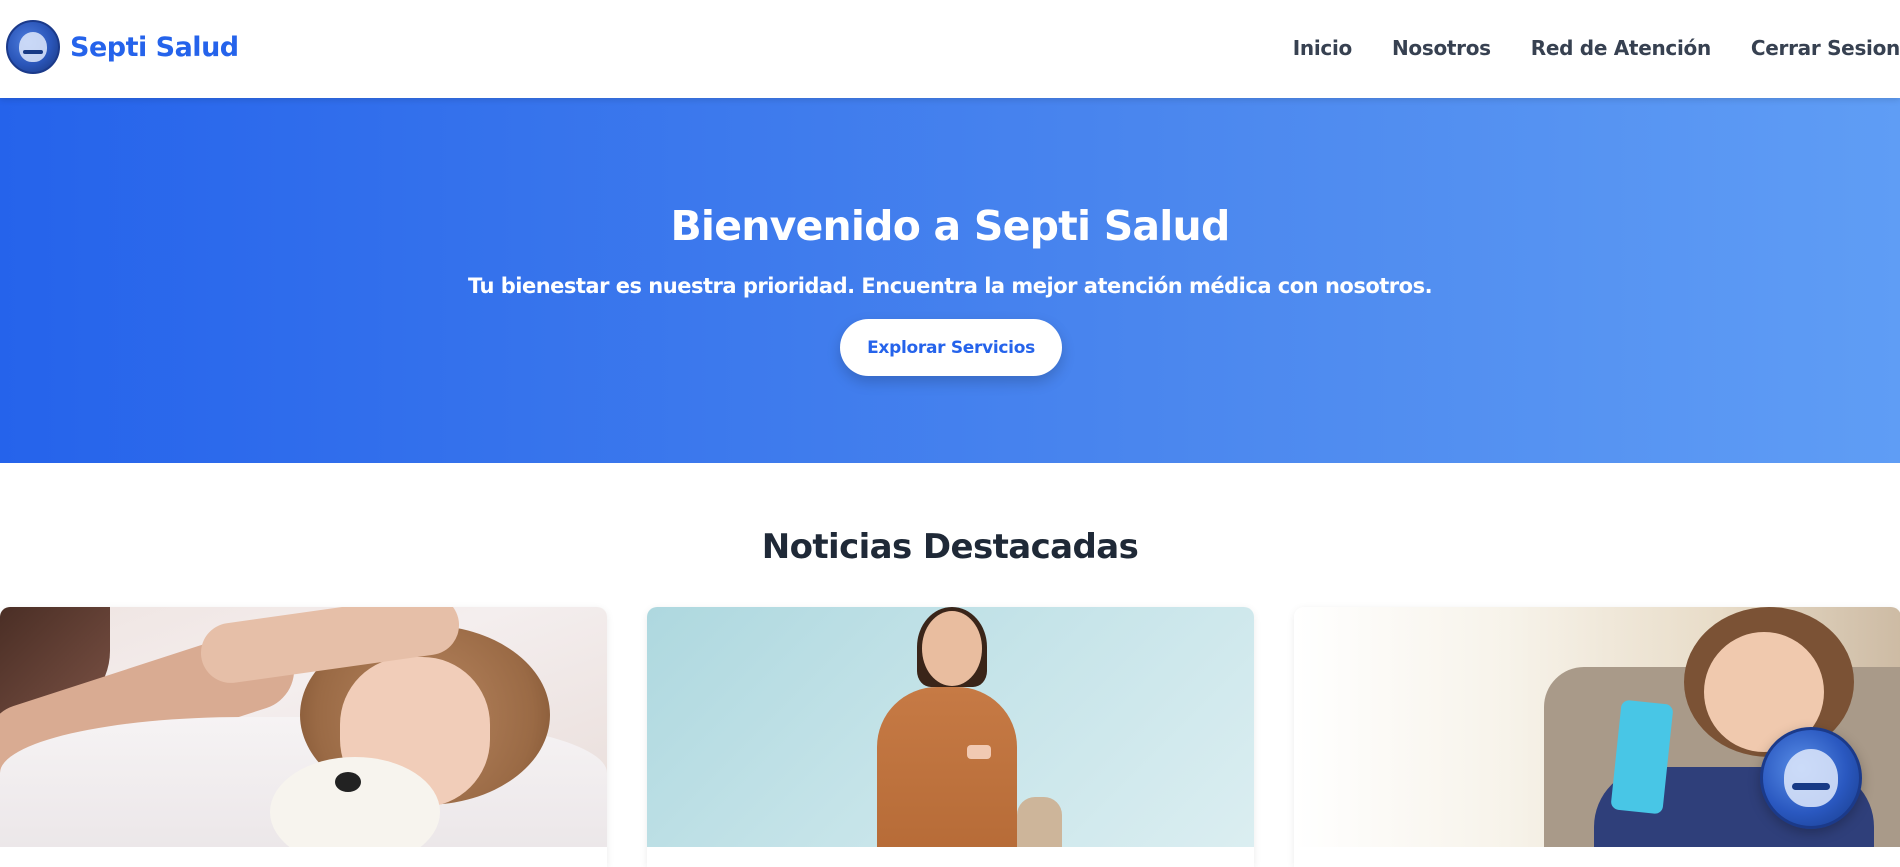 The width and height of the screenshot is (1900, 867). Describe the element at coordinates (1441, 48) in the screenshot. I see `nav-item-nosotros: Nosotros` at that location.